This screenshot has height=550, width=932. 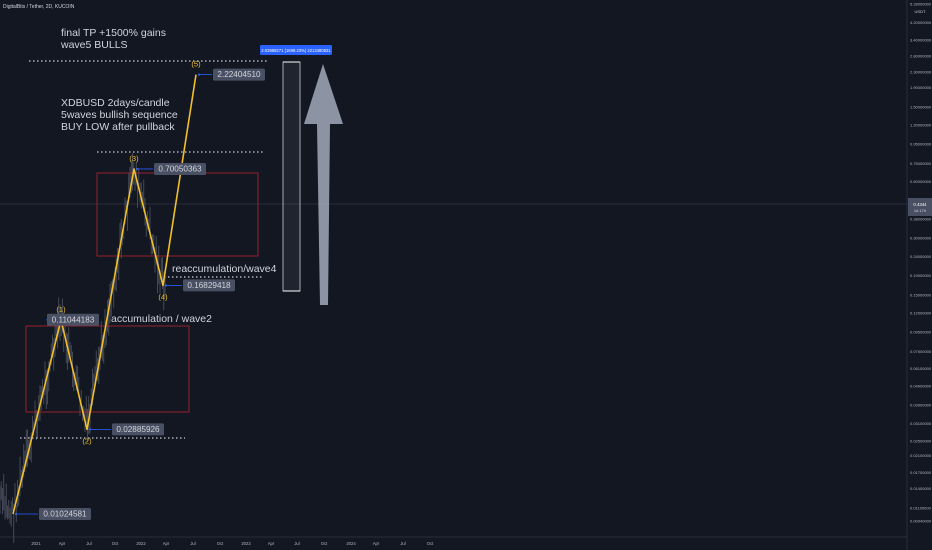 I want to click on y-tick-label: 3.40000000, so click(x=921, y=39).